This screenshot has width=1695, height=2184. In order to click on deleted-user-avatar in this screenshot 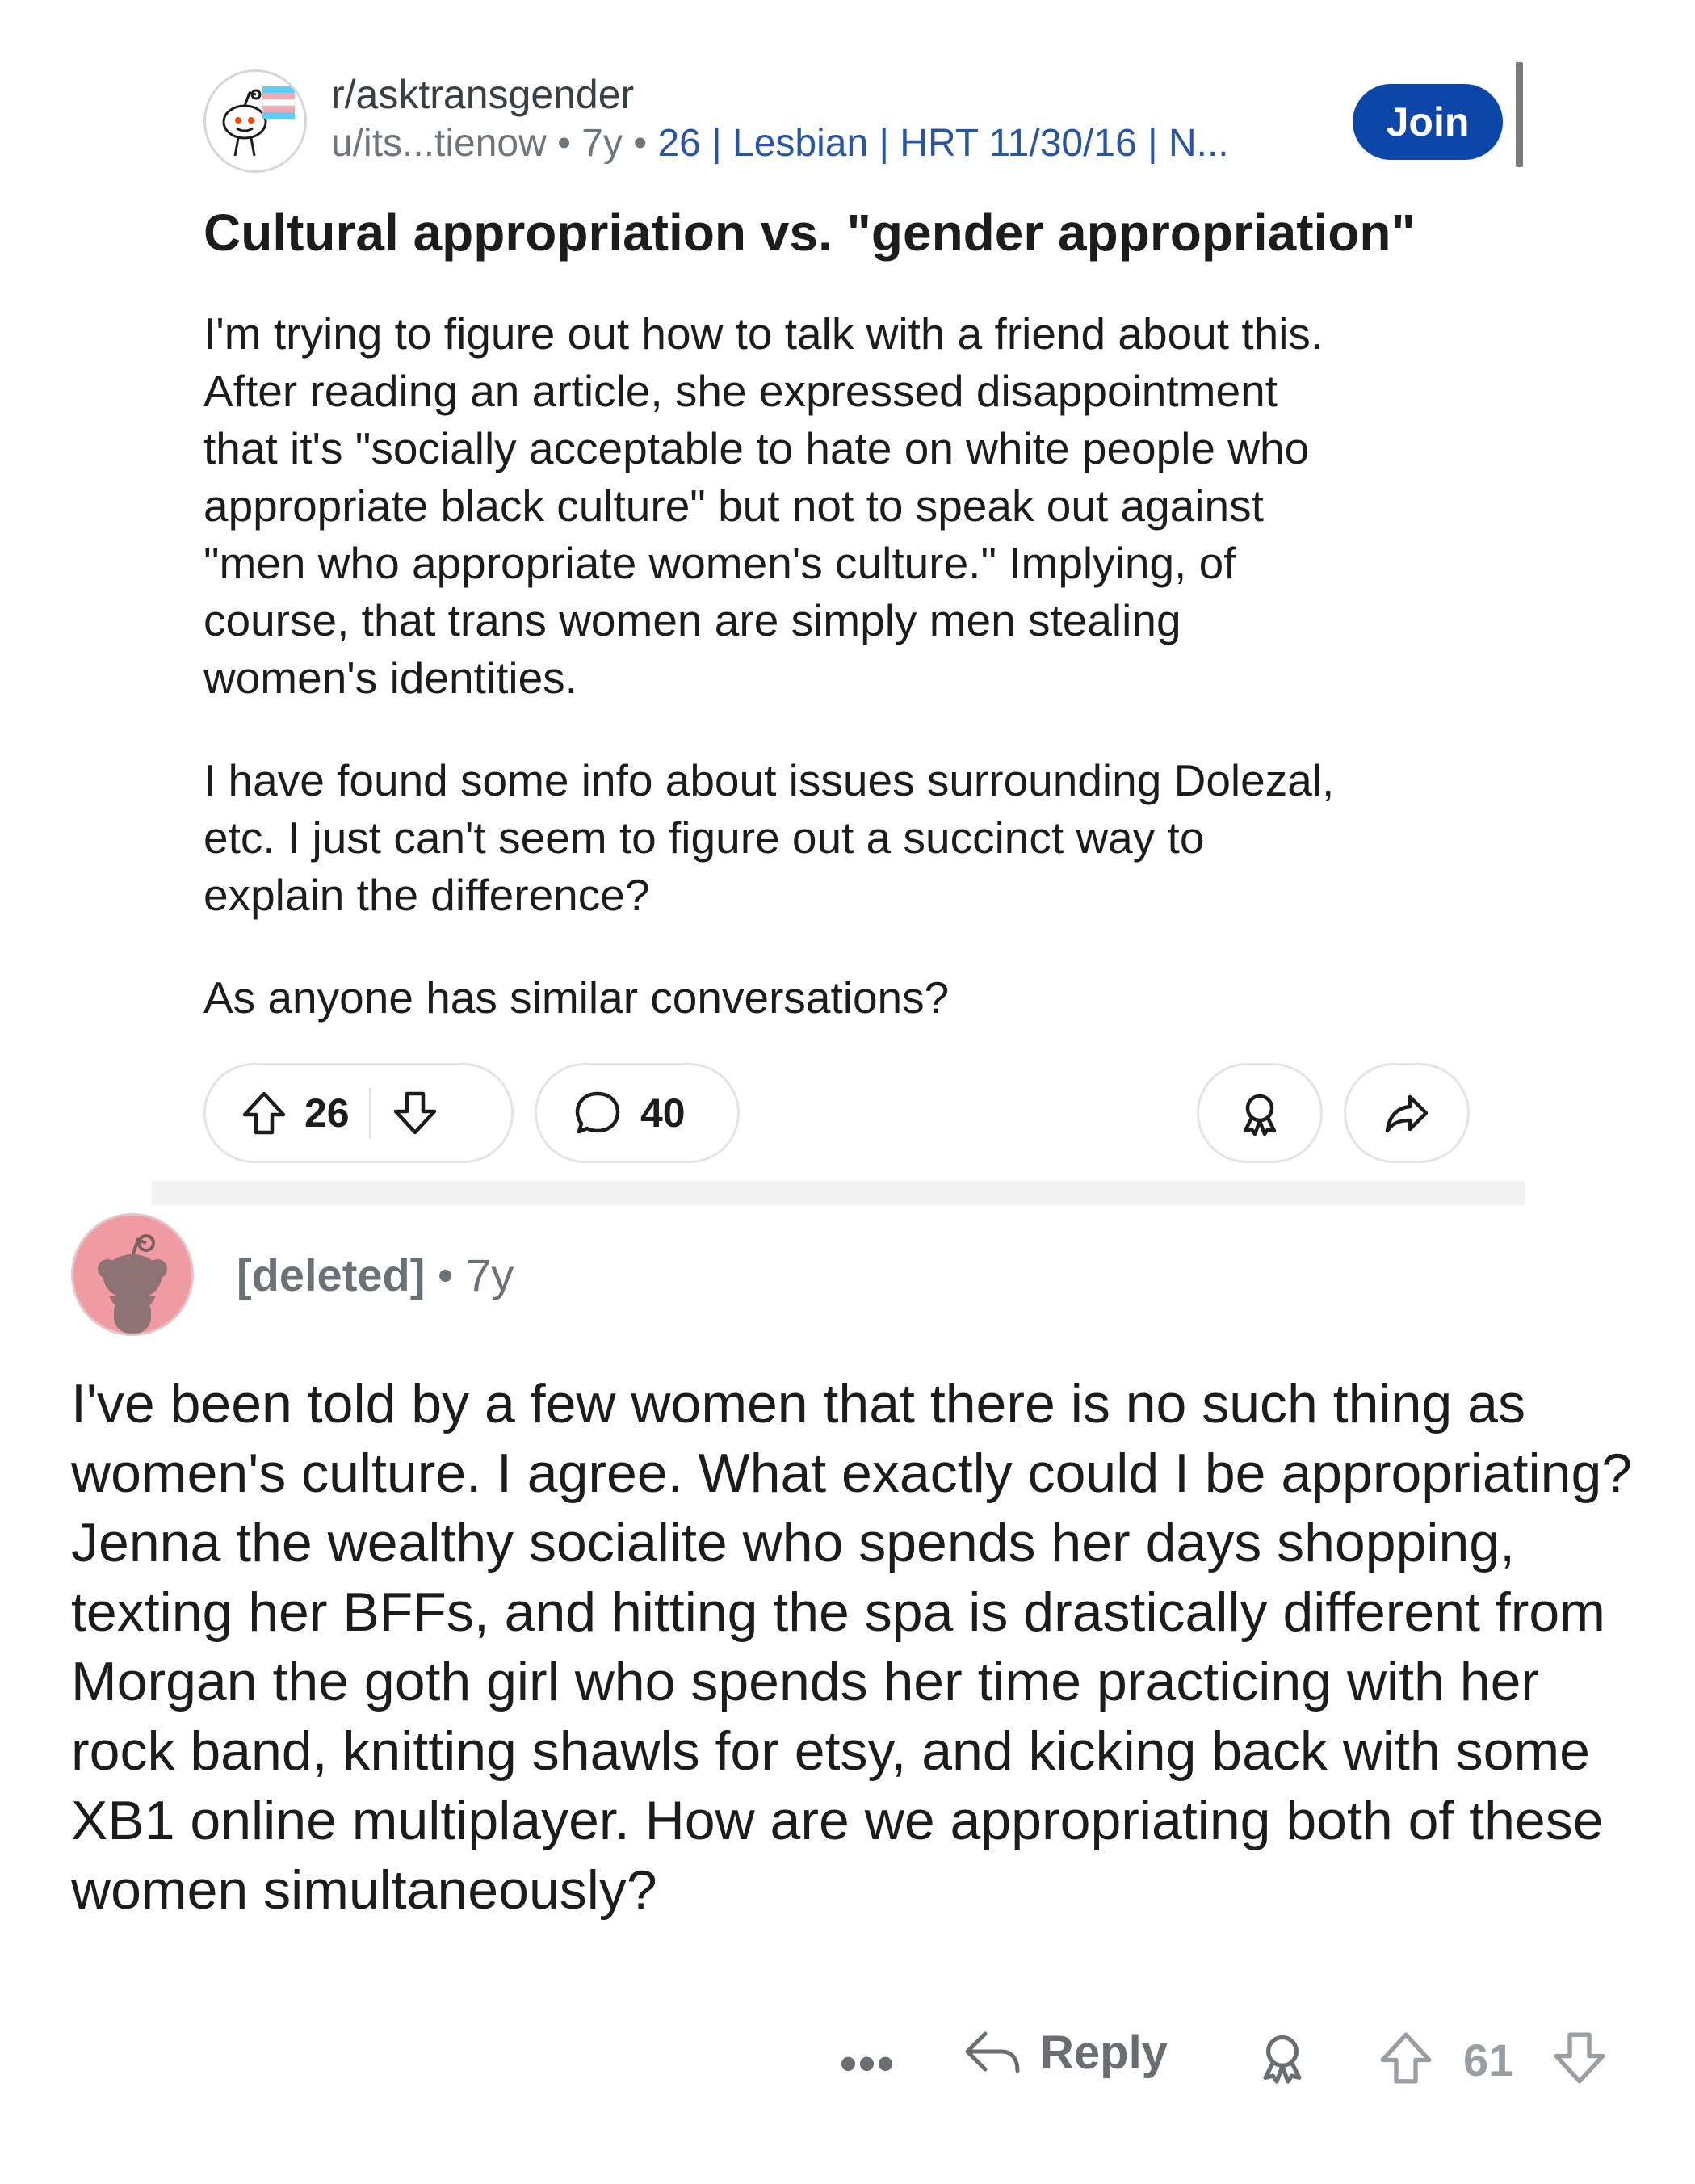, I will do `click(132, 1274)`.